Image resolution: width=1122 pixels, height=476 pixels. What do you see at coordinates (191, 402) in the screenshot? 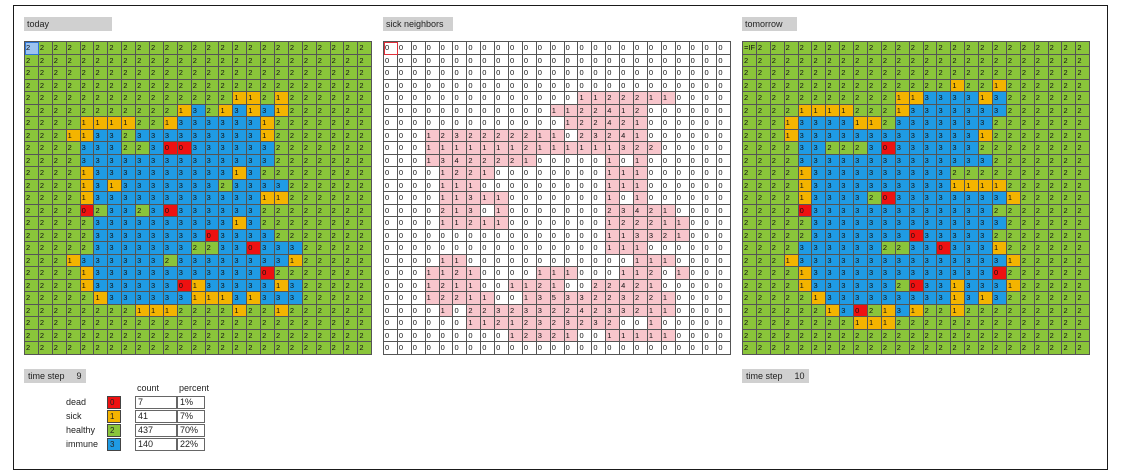
I see `legend-percent: 1%` at bounding box center [191, 402].